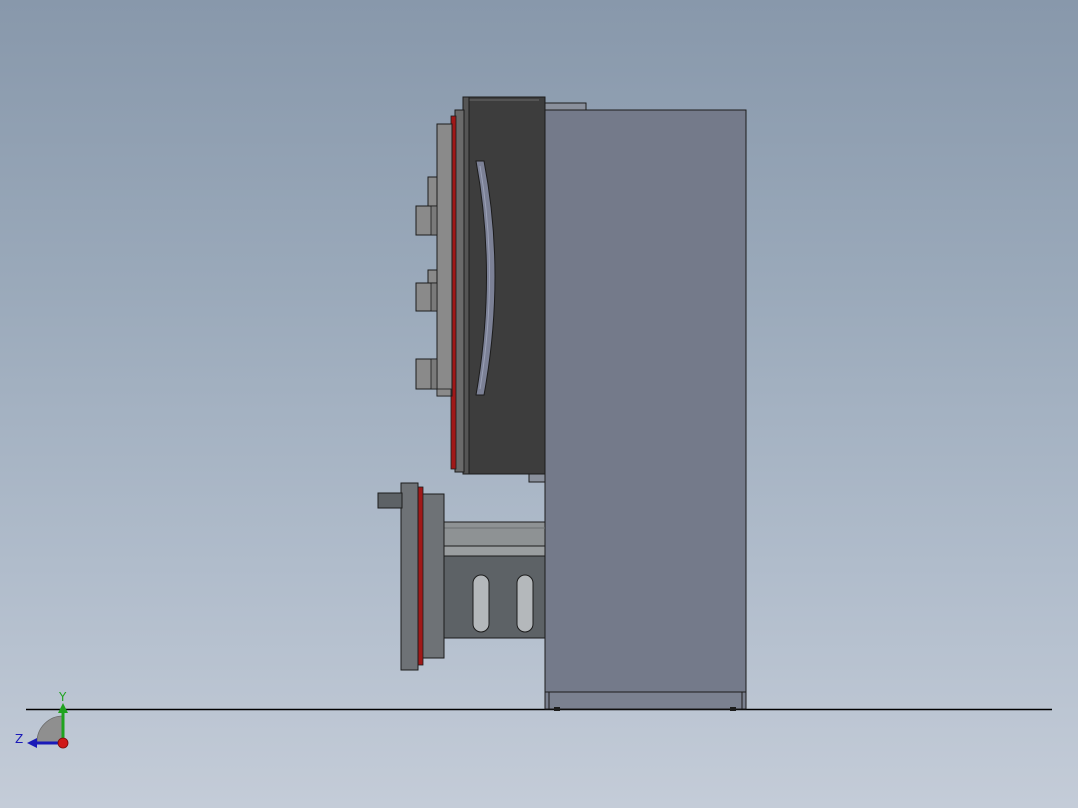 This screenshot has height=808, width=1078. Describe the element at coordinates (461, 576) in the screenshot. I see `mounting-bracket` at that location.